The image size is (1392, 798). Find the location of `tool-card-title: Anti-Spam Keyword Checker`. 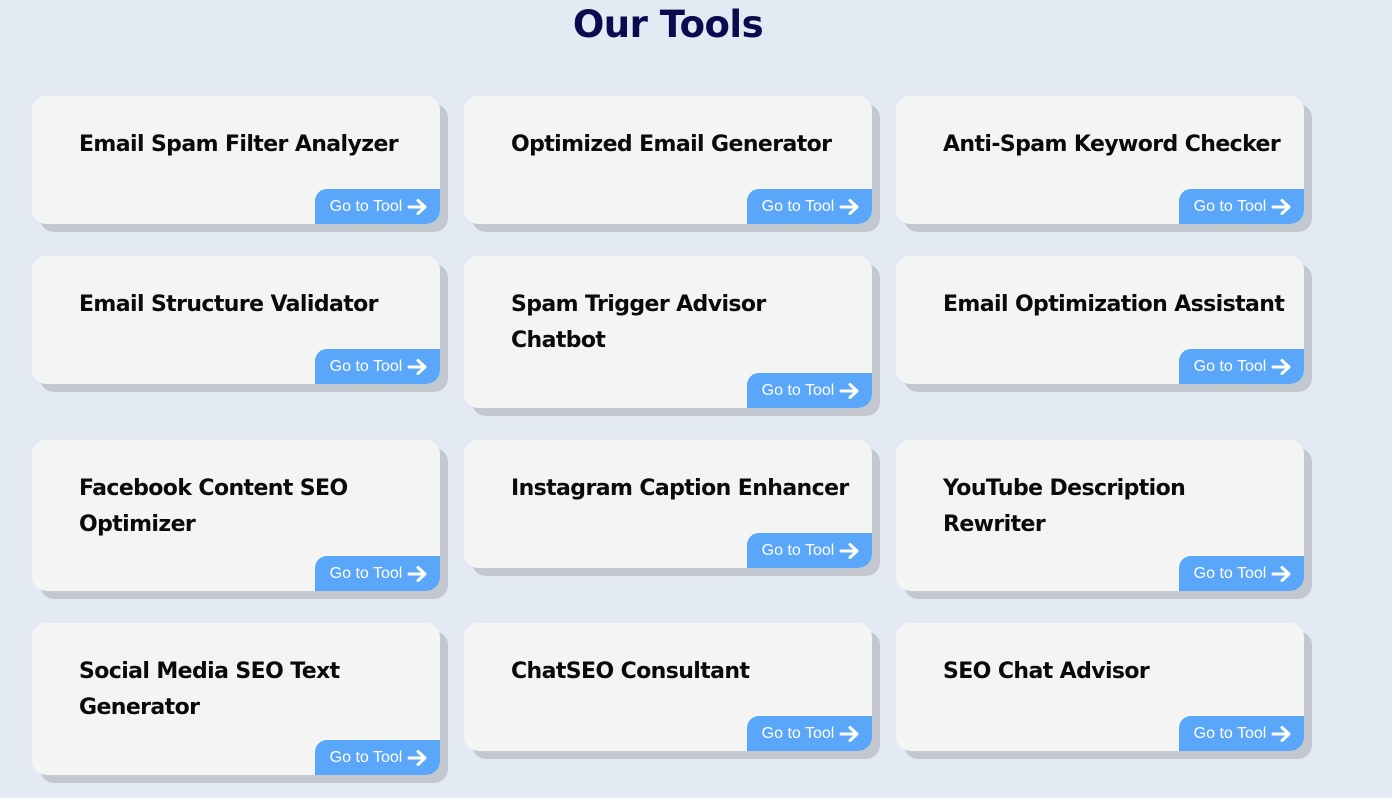

tool-card-title: Anti-Spam Keyword Checker is located at coordinates (1112, 144).